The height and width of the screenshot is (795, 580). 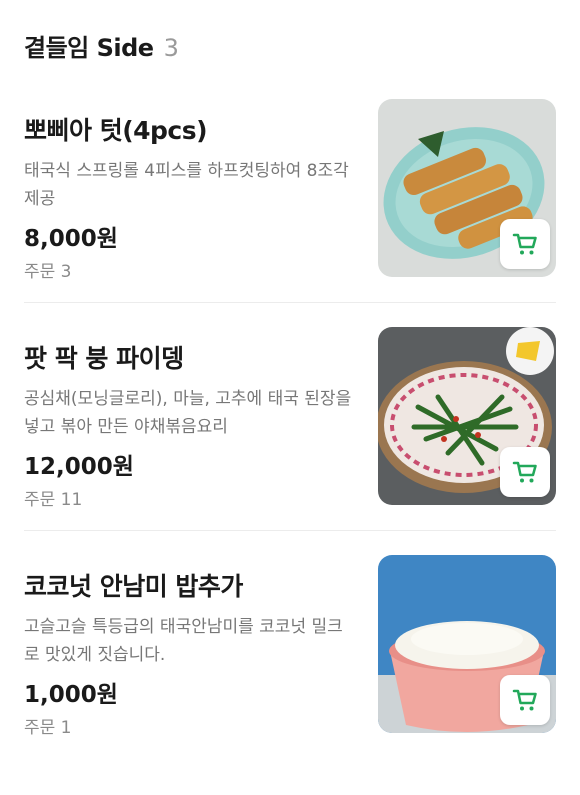 I want to click on section-title: 곁들임 Side, so click(x=89, y=48).